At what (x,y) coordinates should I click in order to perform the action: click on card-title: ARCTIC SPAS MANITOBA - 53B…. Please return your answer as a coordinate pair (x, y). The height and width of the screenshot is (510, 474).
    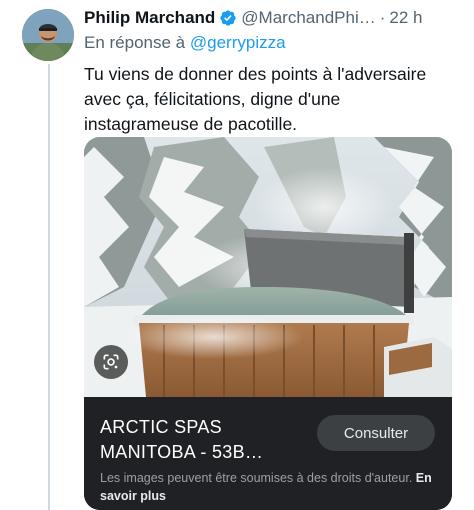
    Looking at the image, I should click on (200, 440).